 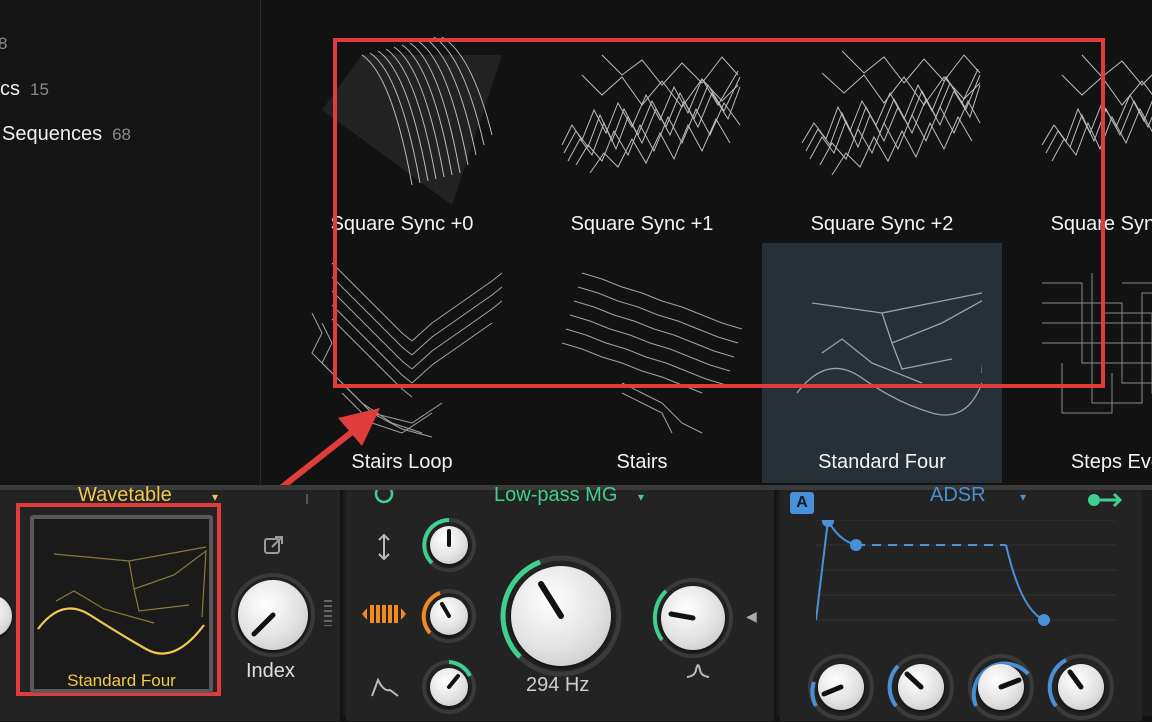 I want to click on resonance-peak-icon, so click(x=698, y=671).